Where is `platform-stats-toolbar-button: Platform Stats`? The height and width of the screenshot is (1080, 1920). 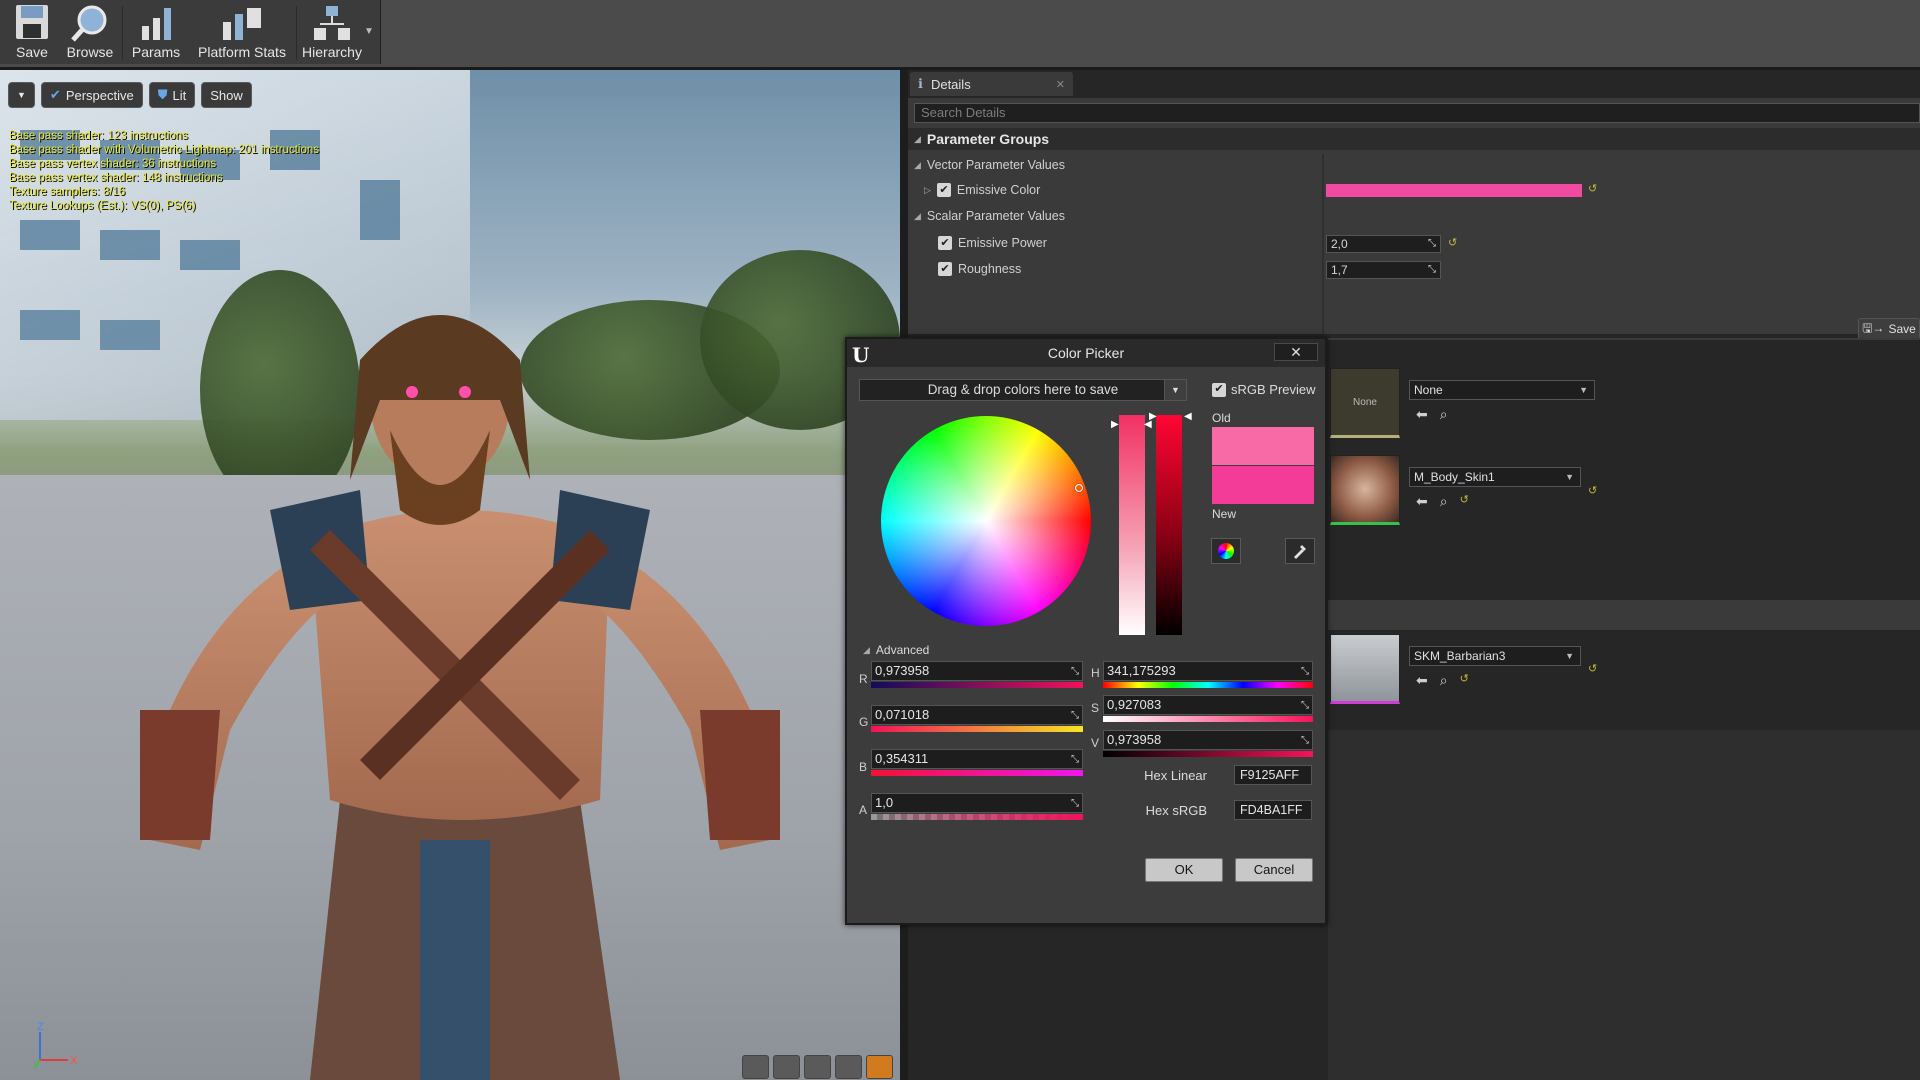
platform-stats-toolbar-button: Platform Stats is located at coordinates (242, 32).